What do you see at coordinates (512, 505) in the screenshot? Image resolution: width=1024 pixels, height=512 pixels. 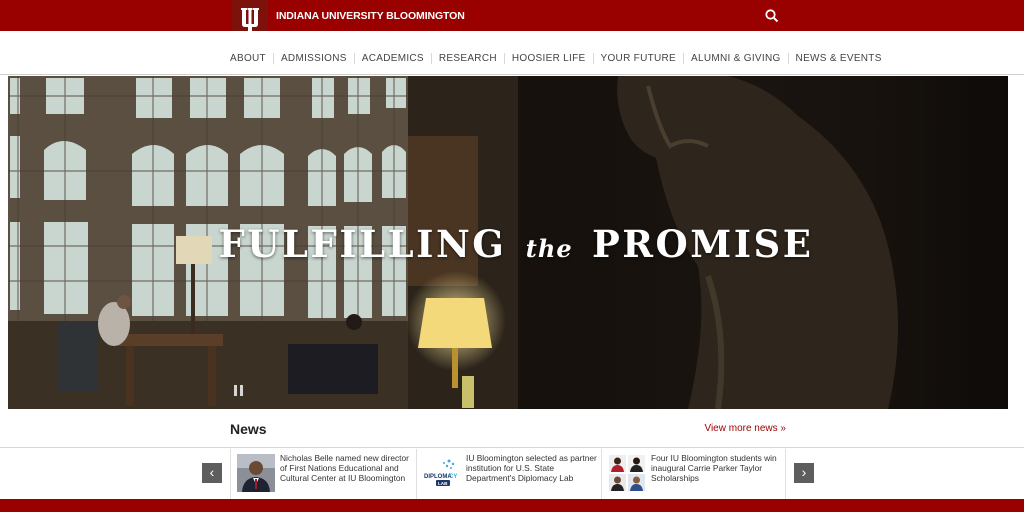 I see `footer-bar` at bounding box center [512, 505].